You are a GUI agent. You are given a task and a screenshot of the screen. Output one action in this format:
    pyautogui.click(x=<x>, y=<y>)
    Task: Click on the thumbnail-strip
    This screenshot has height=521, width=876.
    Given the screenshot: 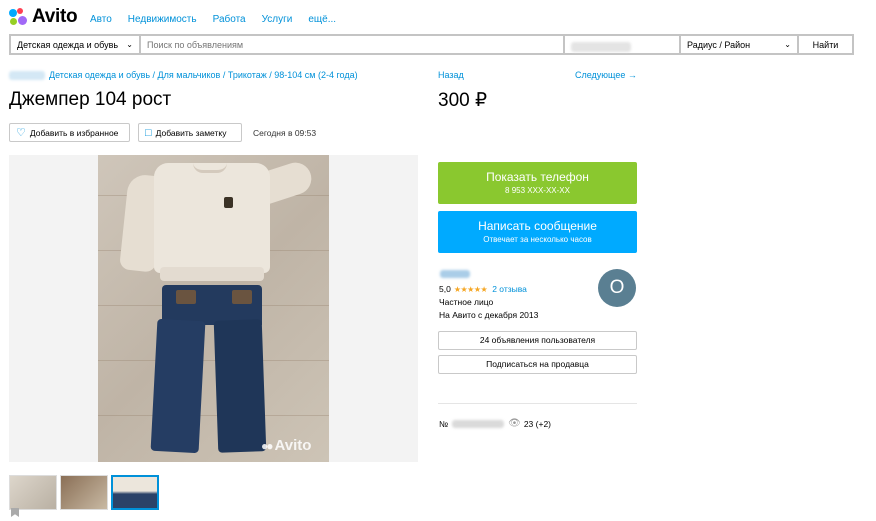 What is the action you would take?
    pyautogui.click(x=84, y=492)
    